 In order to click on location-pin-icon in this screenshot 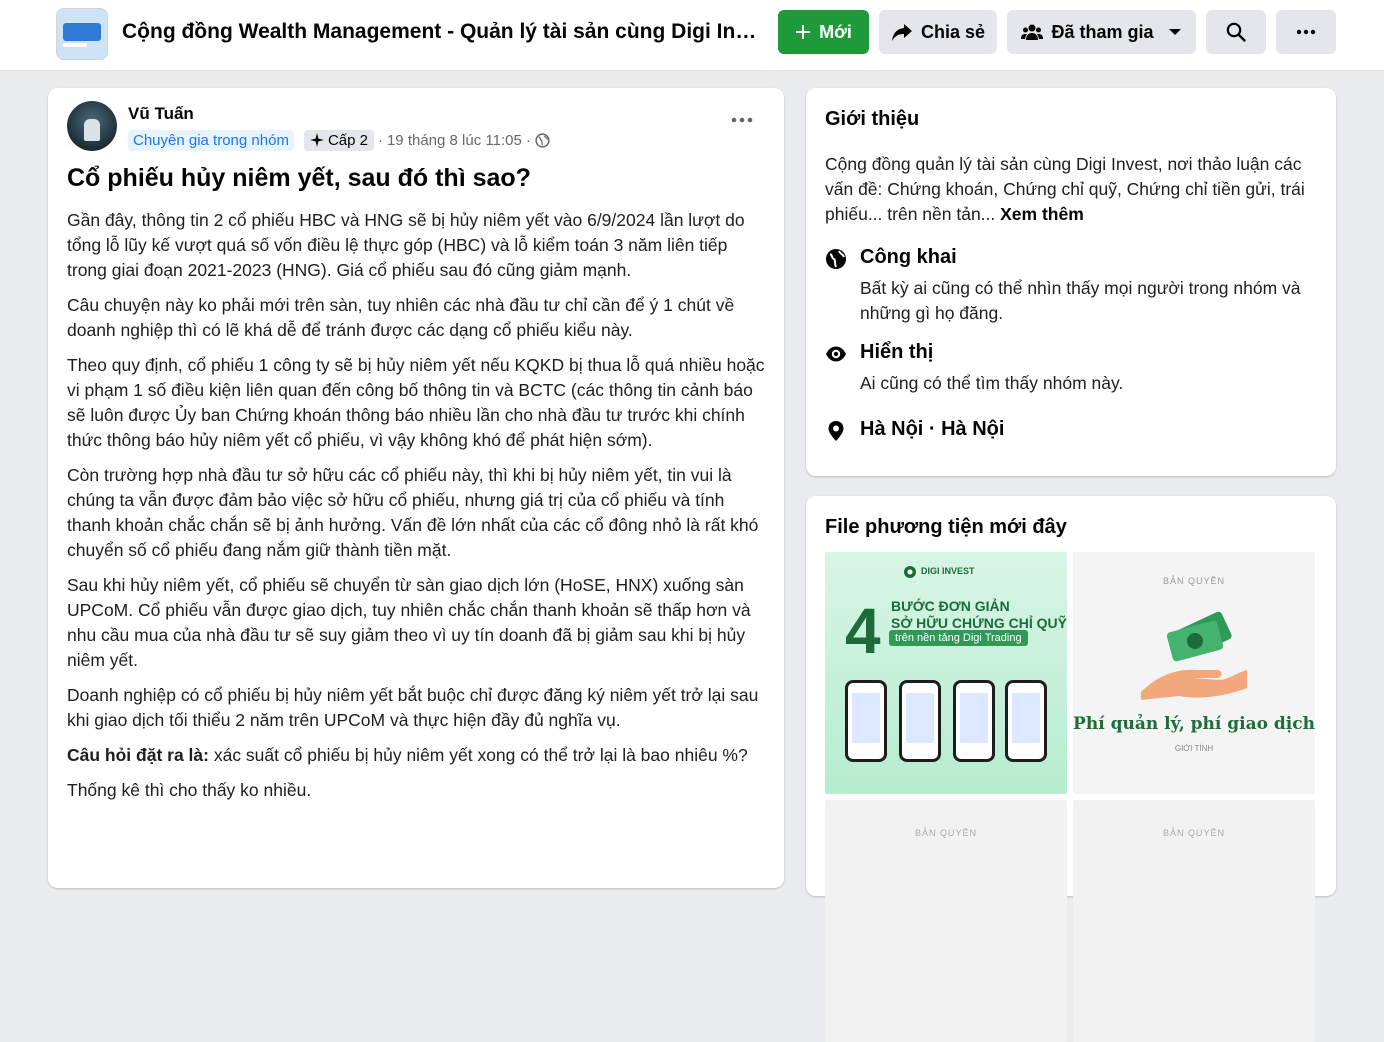, I will do `click(836, 431)`.